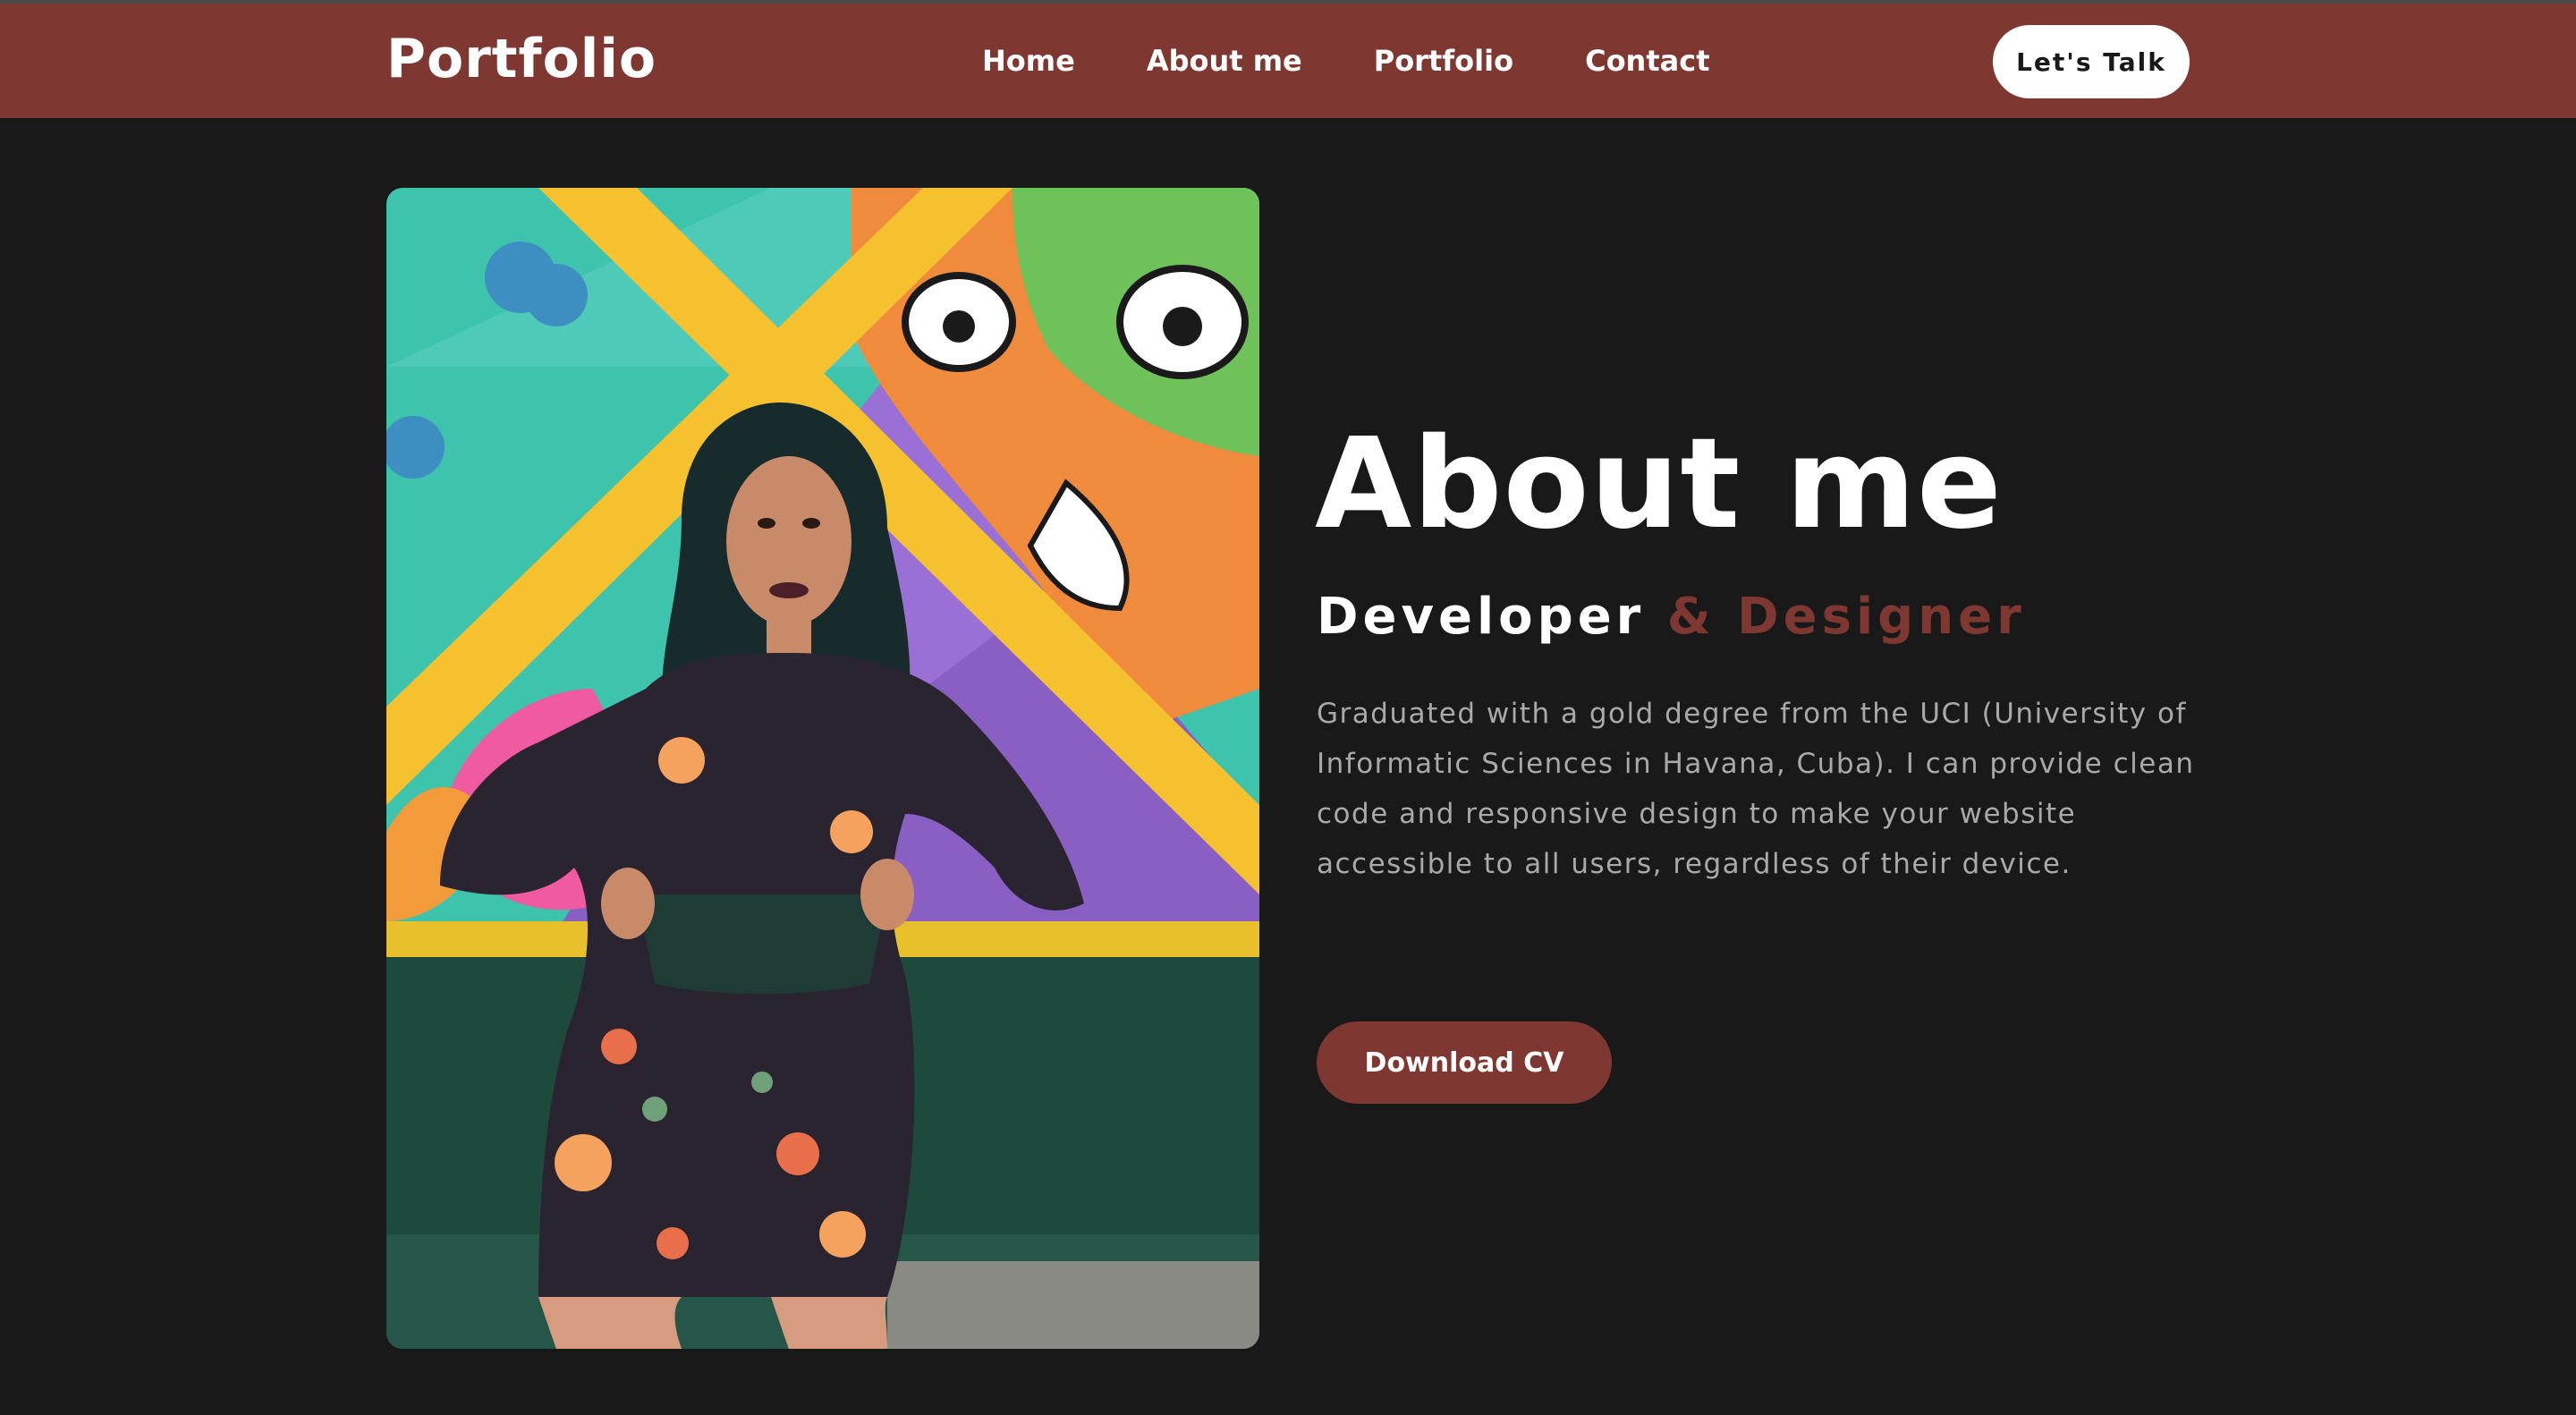 The image size is (2576, 1415). What do you see at coordinates (1846, 617) in the screenshot?
I see `role-designer: & Designer` at bounding box center [1846, 617].